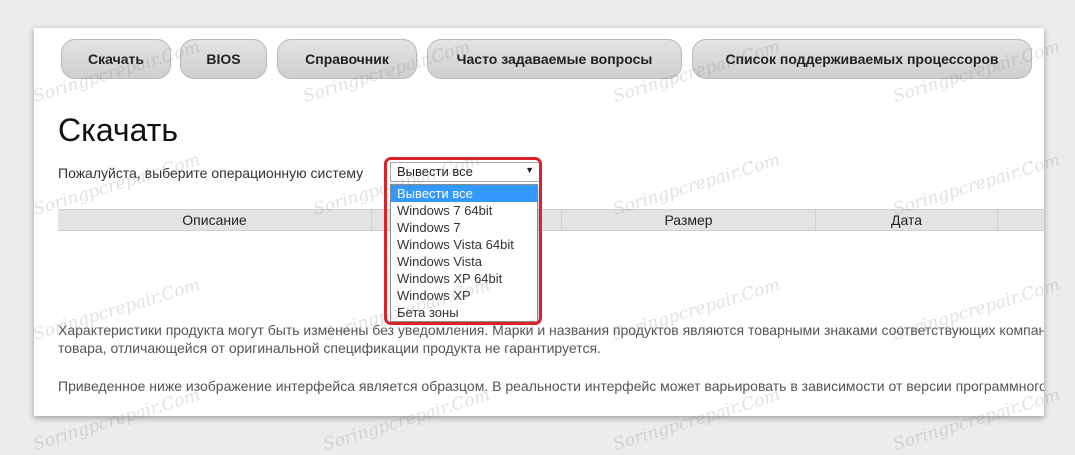  I want to click on column-date: Дата, so click(907, 220).